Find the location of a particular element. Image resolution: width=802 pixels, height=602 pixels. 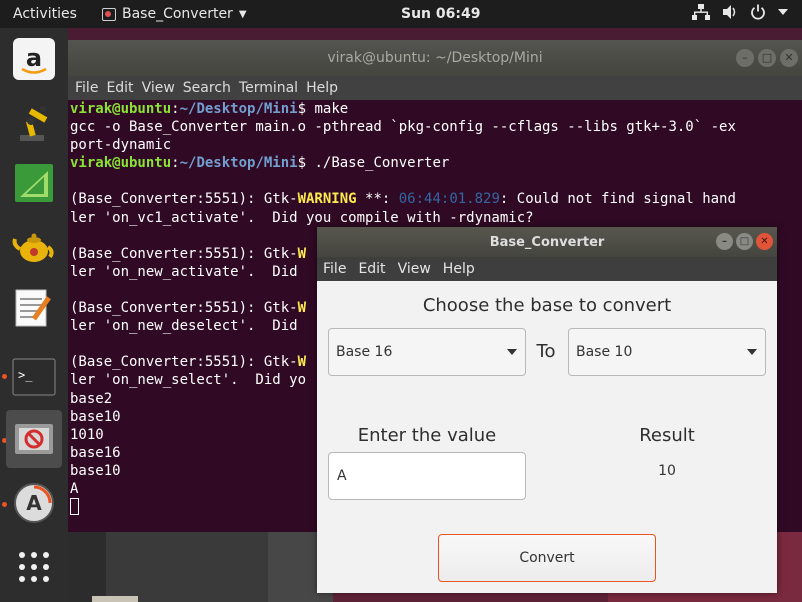

background-window-edge is located at coordinates (115, 599).